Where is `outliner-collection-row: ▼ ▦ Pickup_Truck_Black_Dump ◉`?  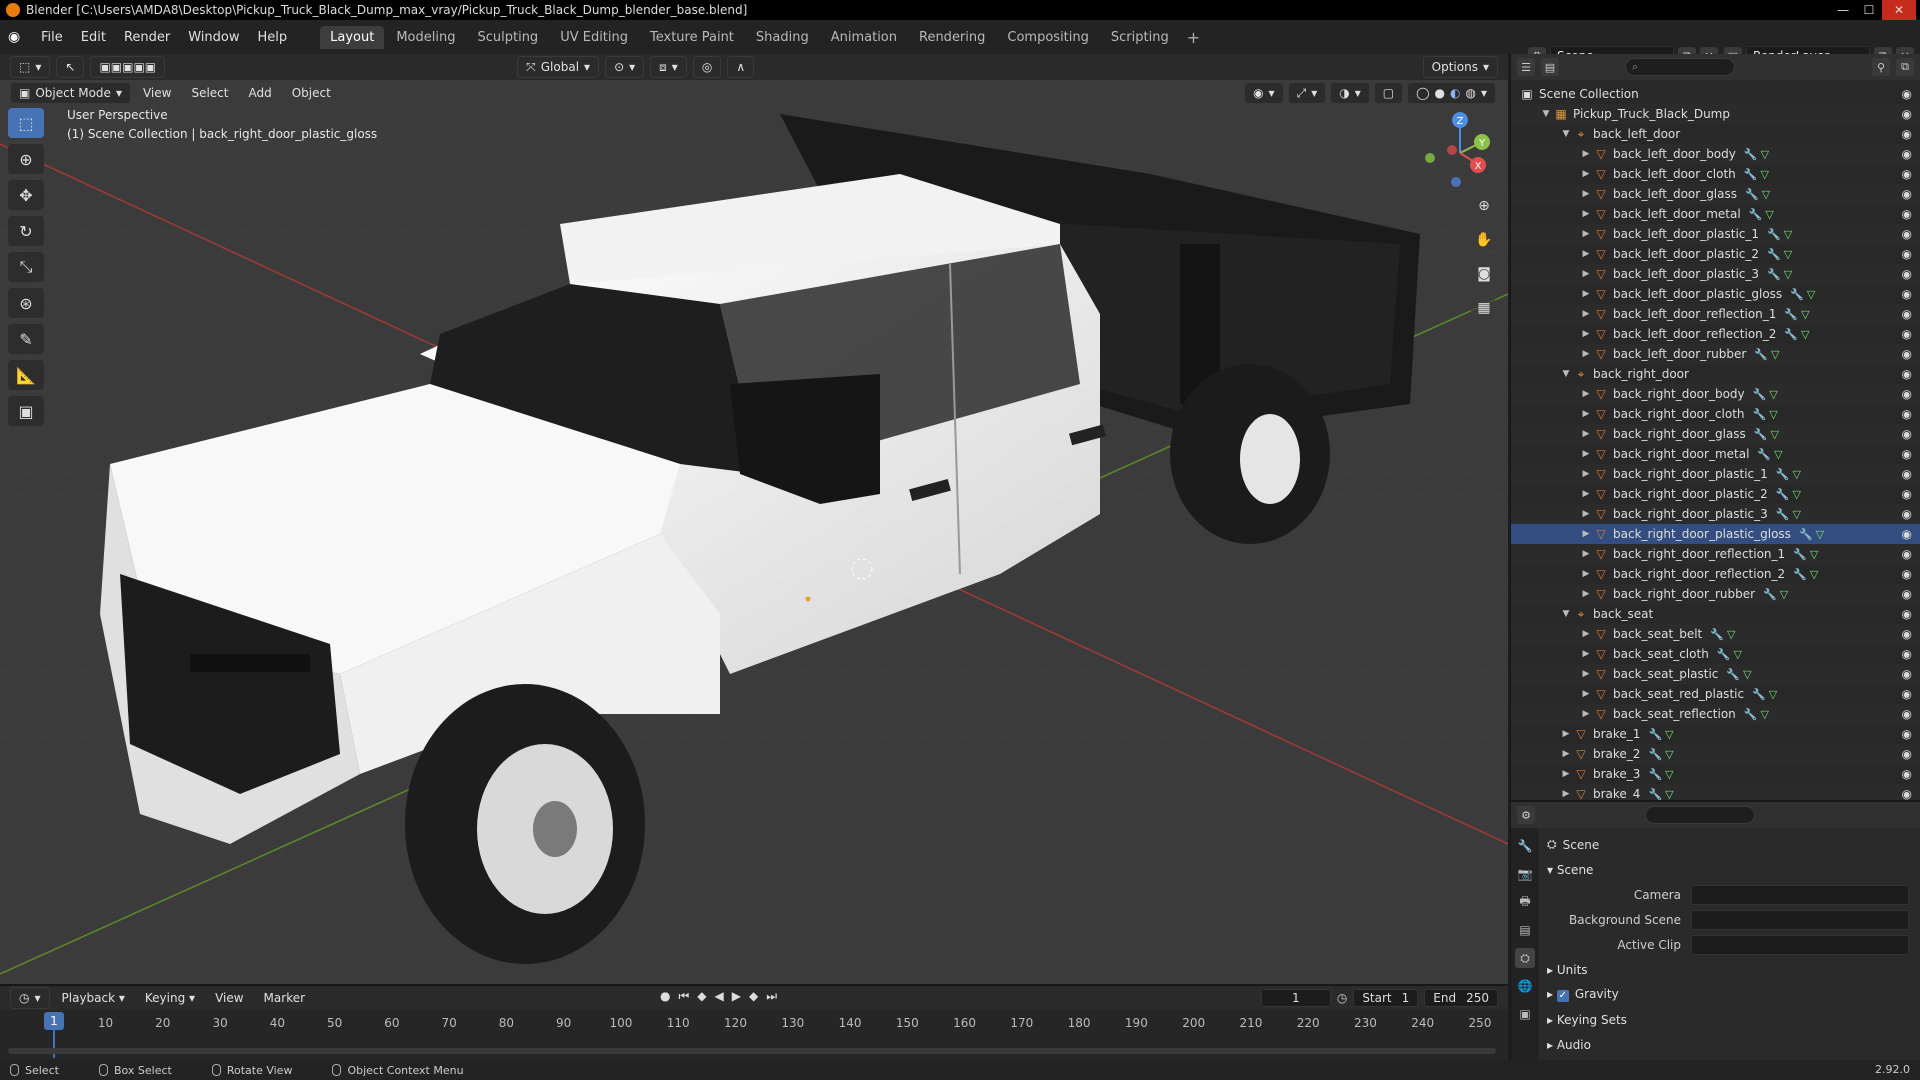 outliner-collection-row: ▼ ▦ Pickup_Truck_Black_Dump ◉ is located at coordinates (1715, 114).